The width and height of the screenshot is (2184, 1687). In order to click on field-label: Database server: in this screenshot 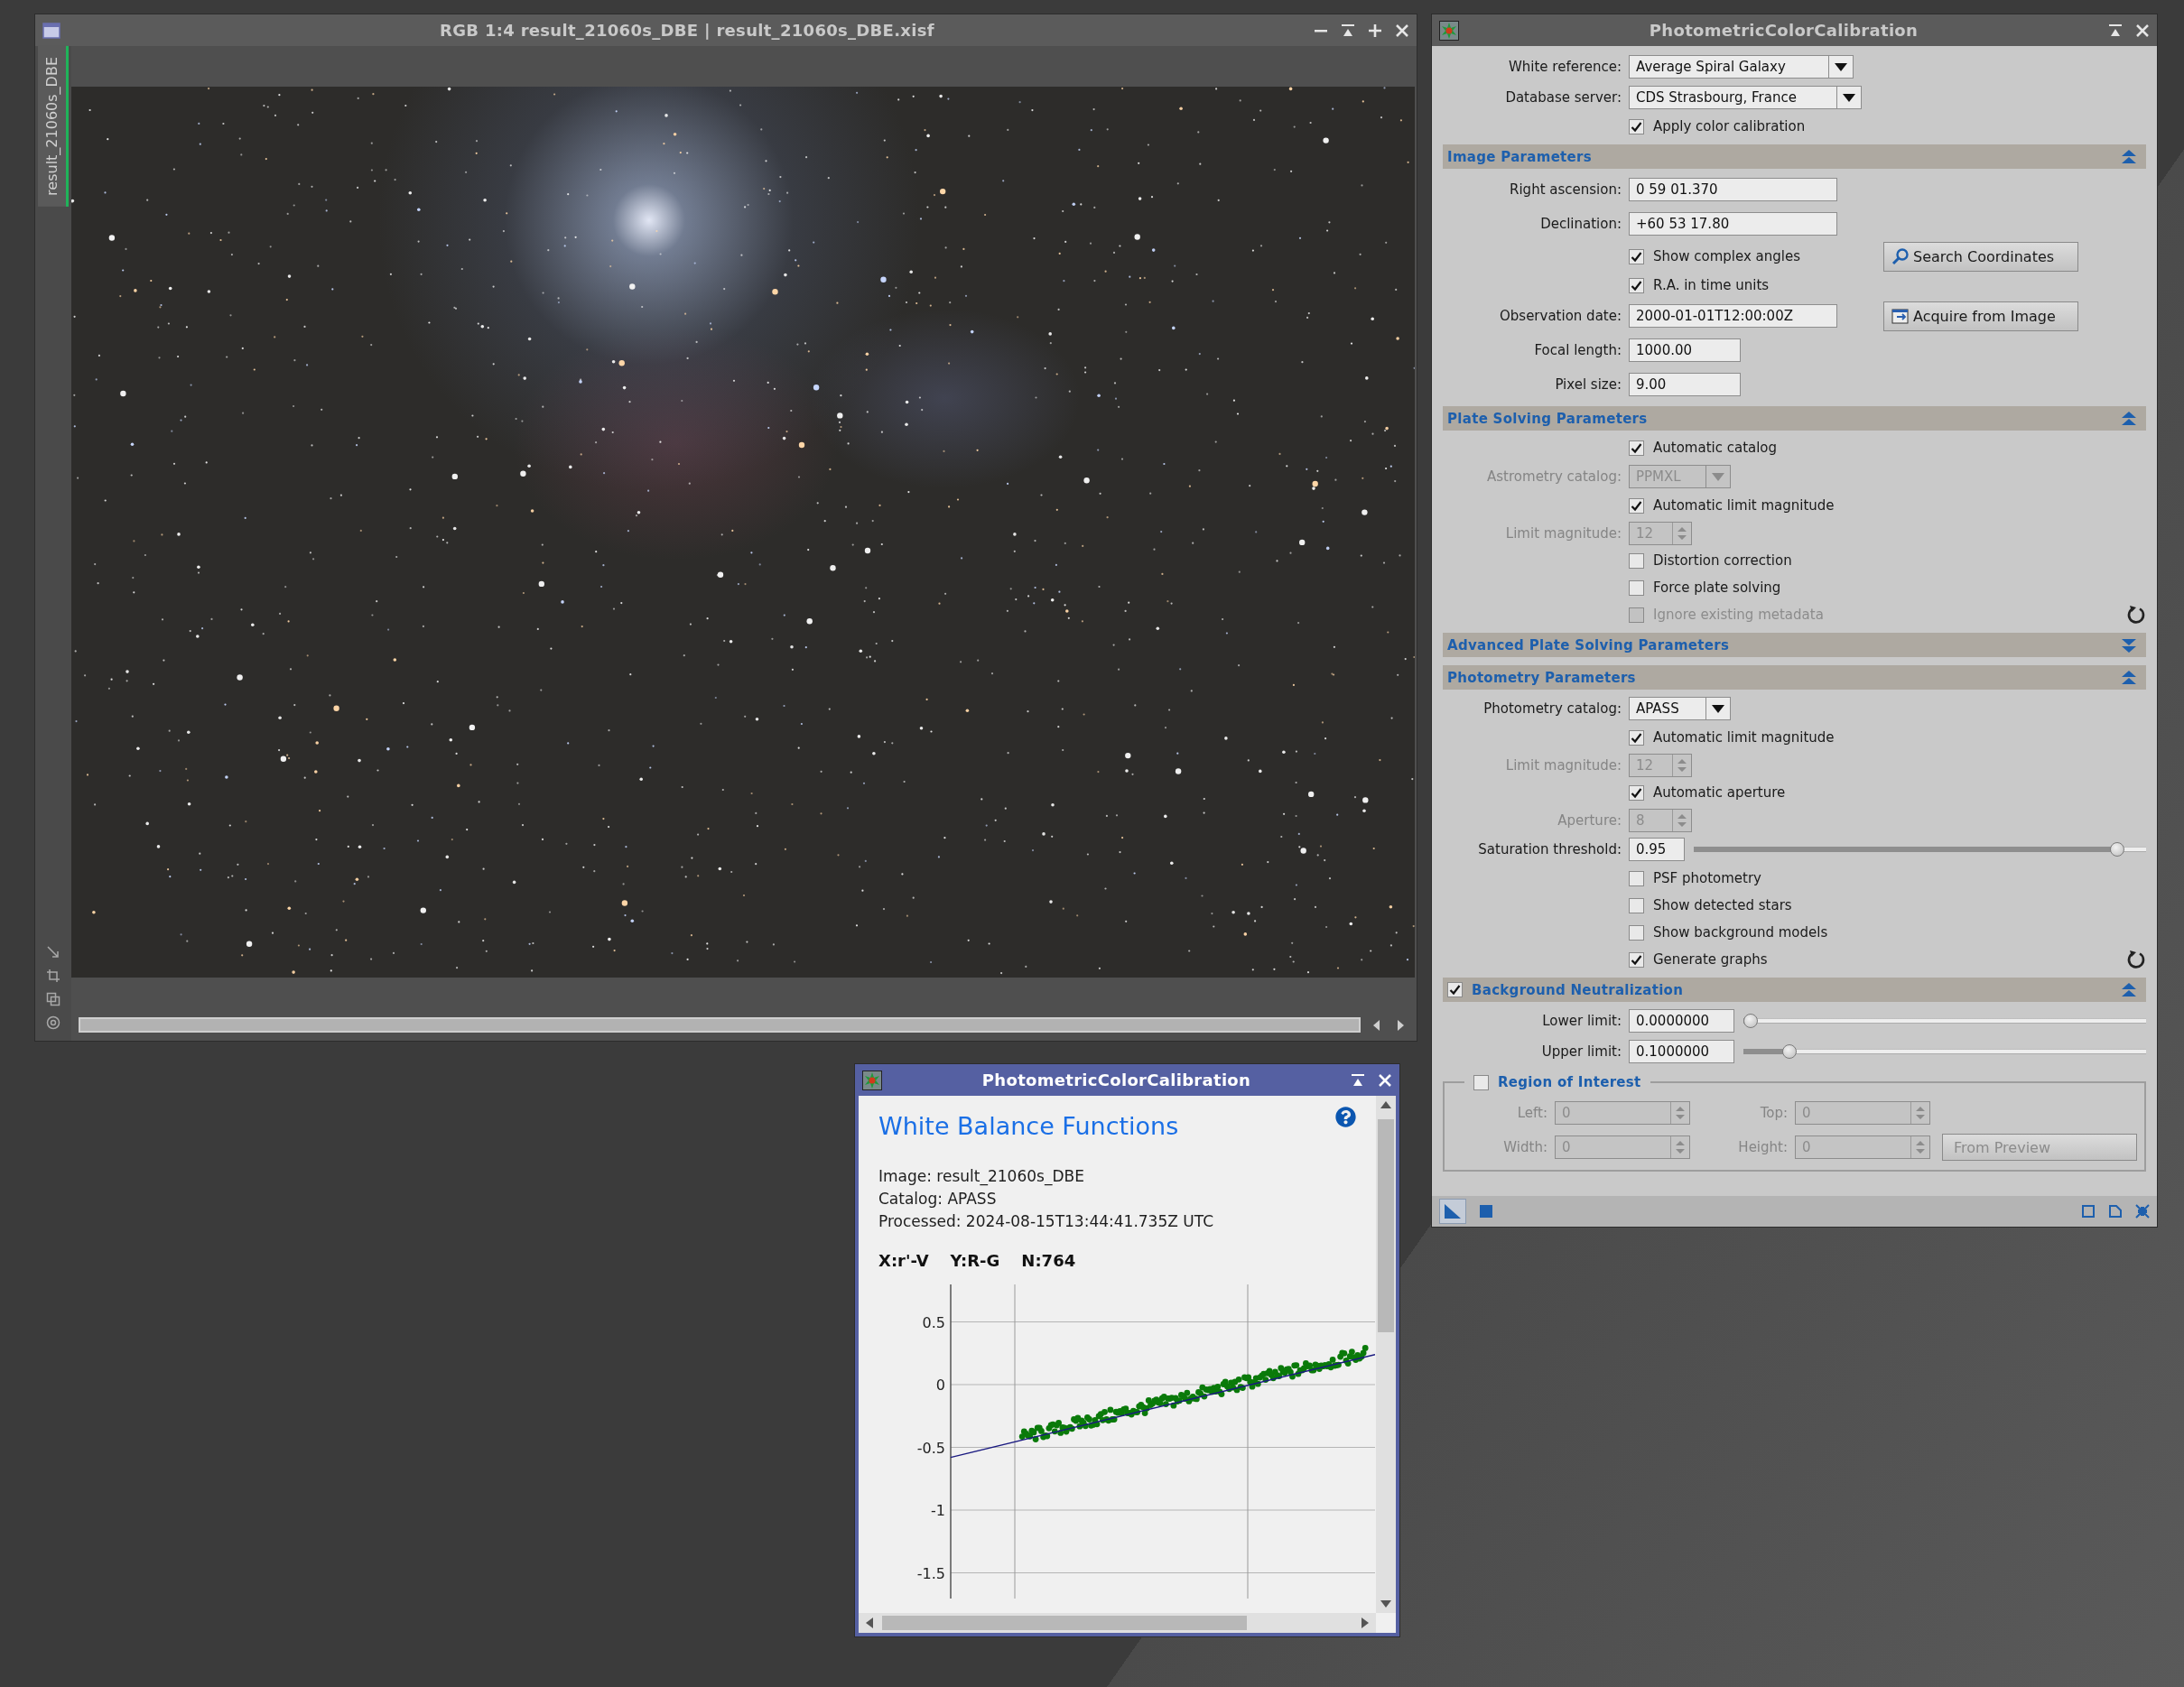, I will do `click(1563, 97)`.